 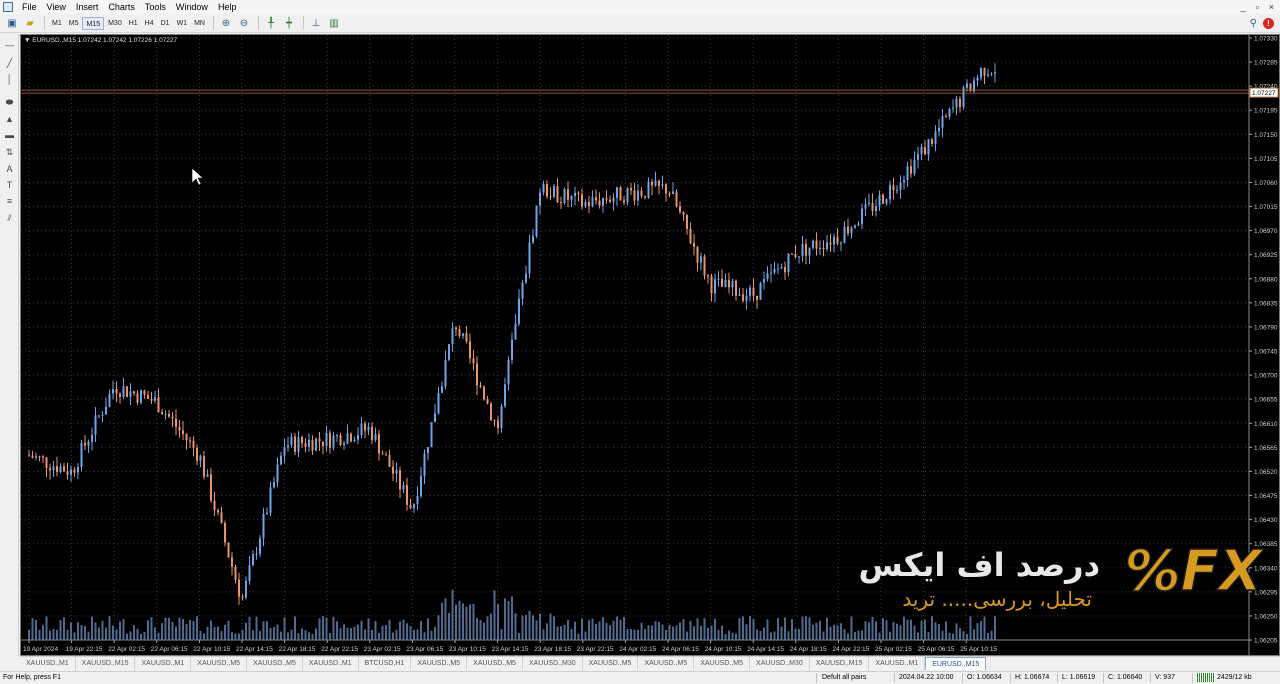 What do you see at coordinates (56, 7) in the screenshot?
I see `menu-view: View` at bounding box center [56, 7].